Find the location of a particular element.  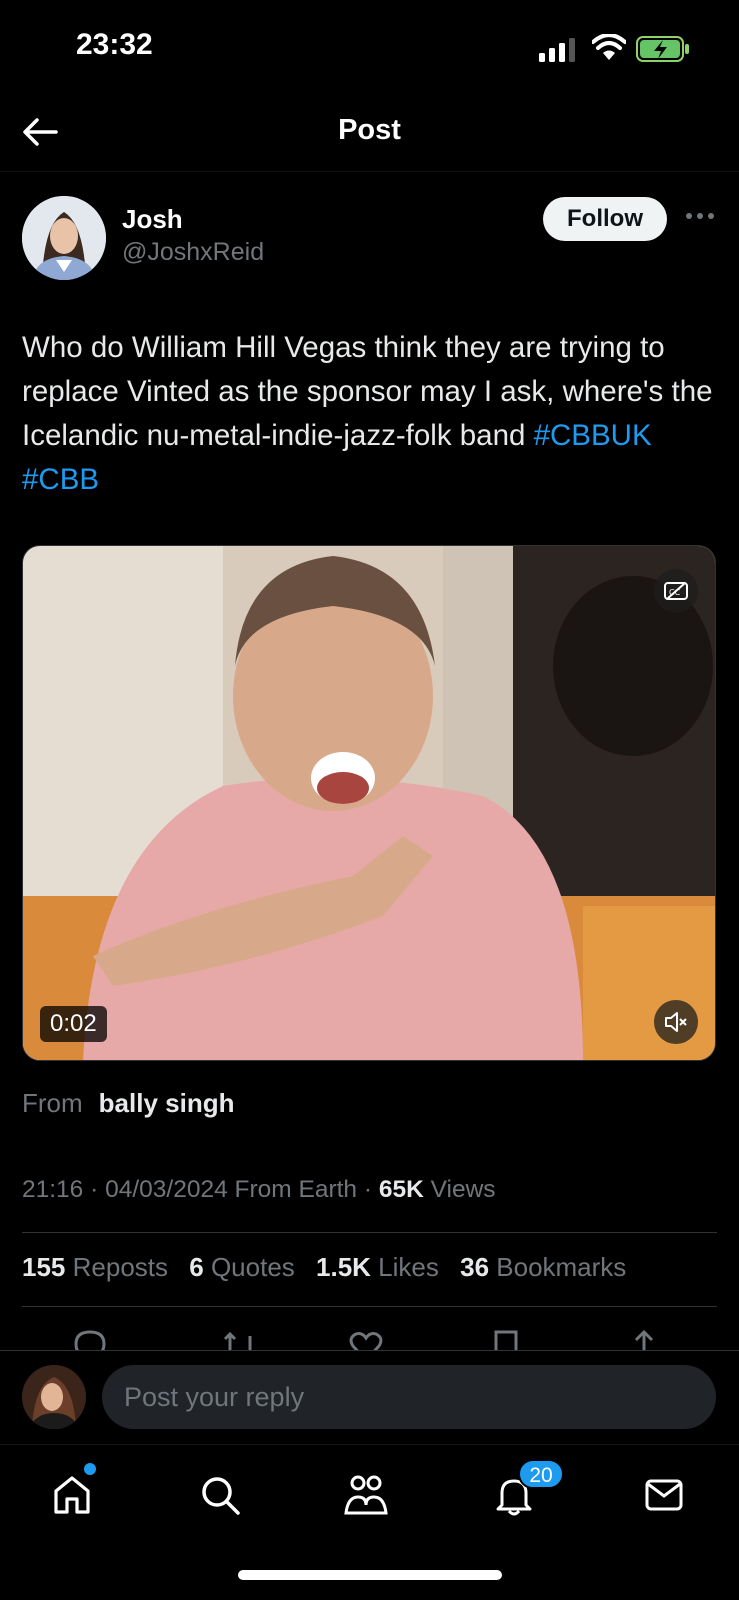

notifications-badge: 20 is located at coordinates (541, 1474).